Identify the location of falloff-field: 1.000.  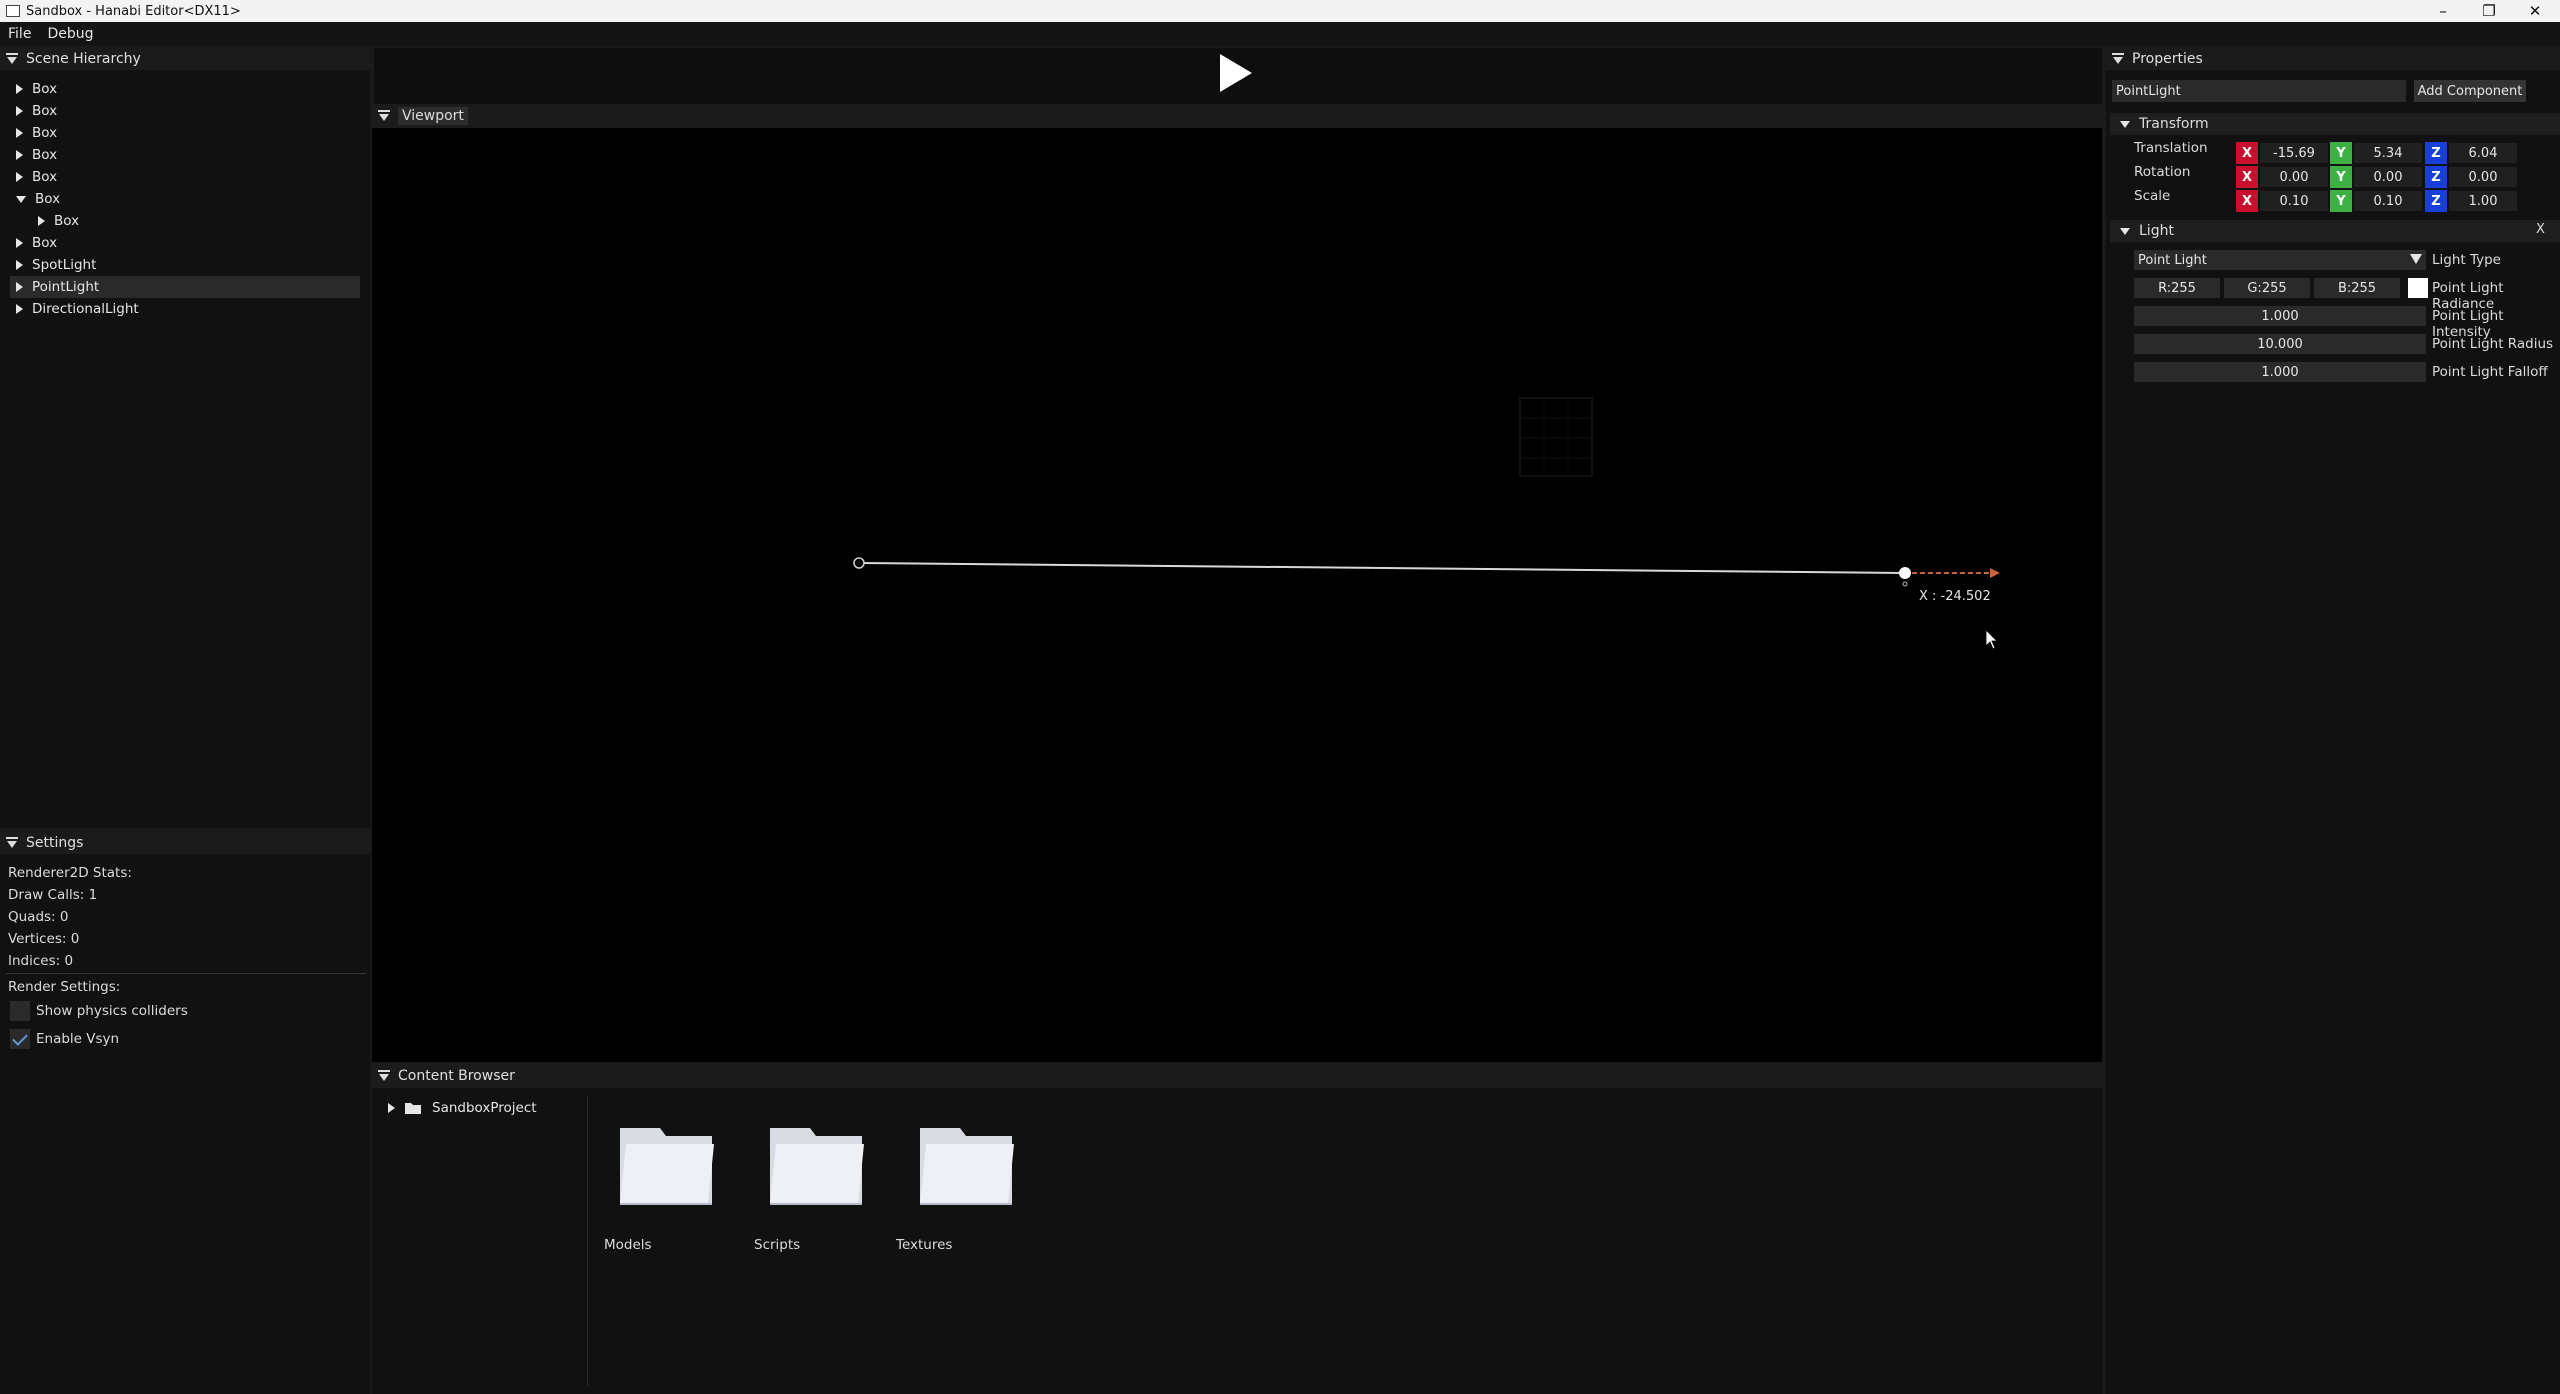
(2280, 372).